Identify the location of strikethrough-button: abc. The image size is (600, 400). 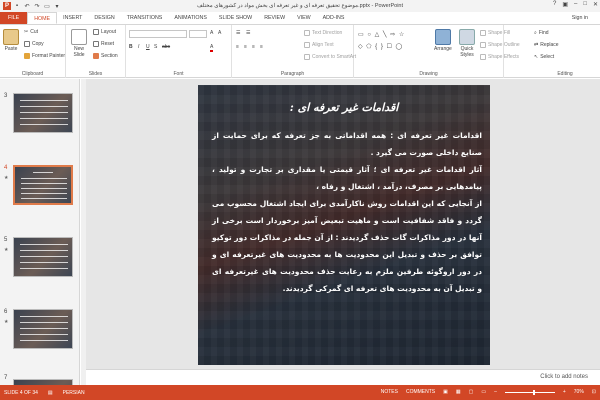
(166, 47).